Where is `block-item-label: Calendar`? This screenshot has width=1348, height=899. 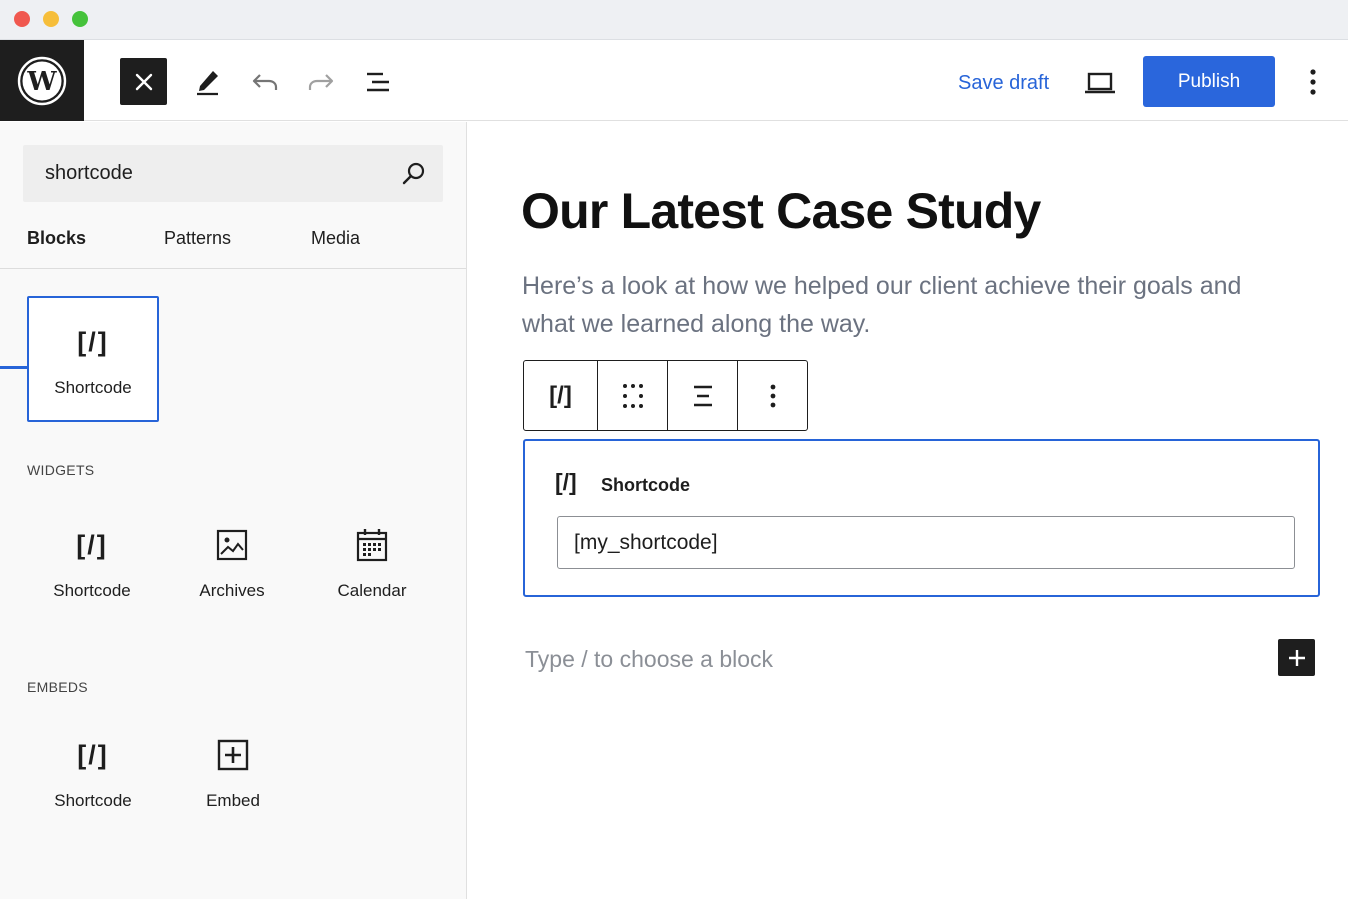 block-item-label: Calendar is located at coordinates (372, 590).